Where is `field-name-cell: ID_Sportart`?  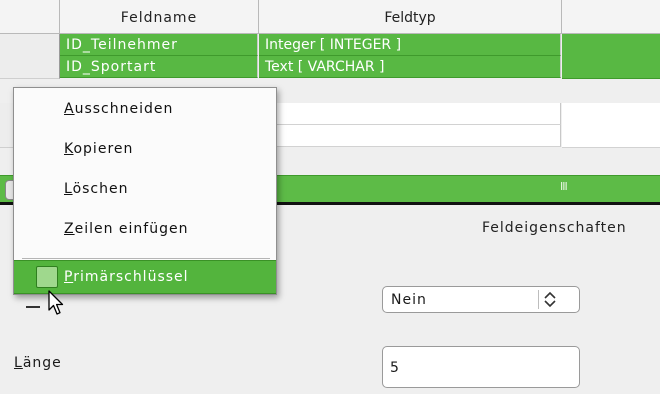 field-name-cell: ID_Sportart is located at coordinates (159, 67).